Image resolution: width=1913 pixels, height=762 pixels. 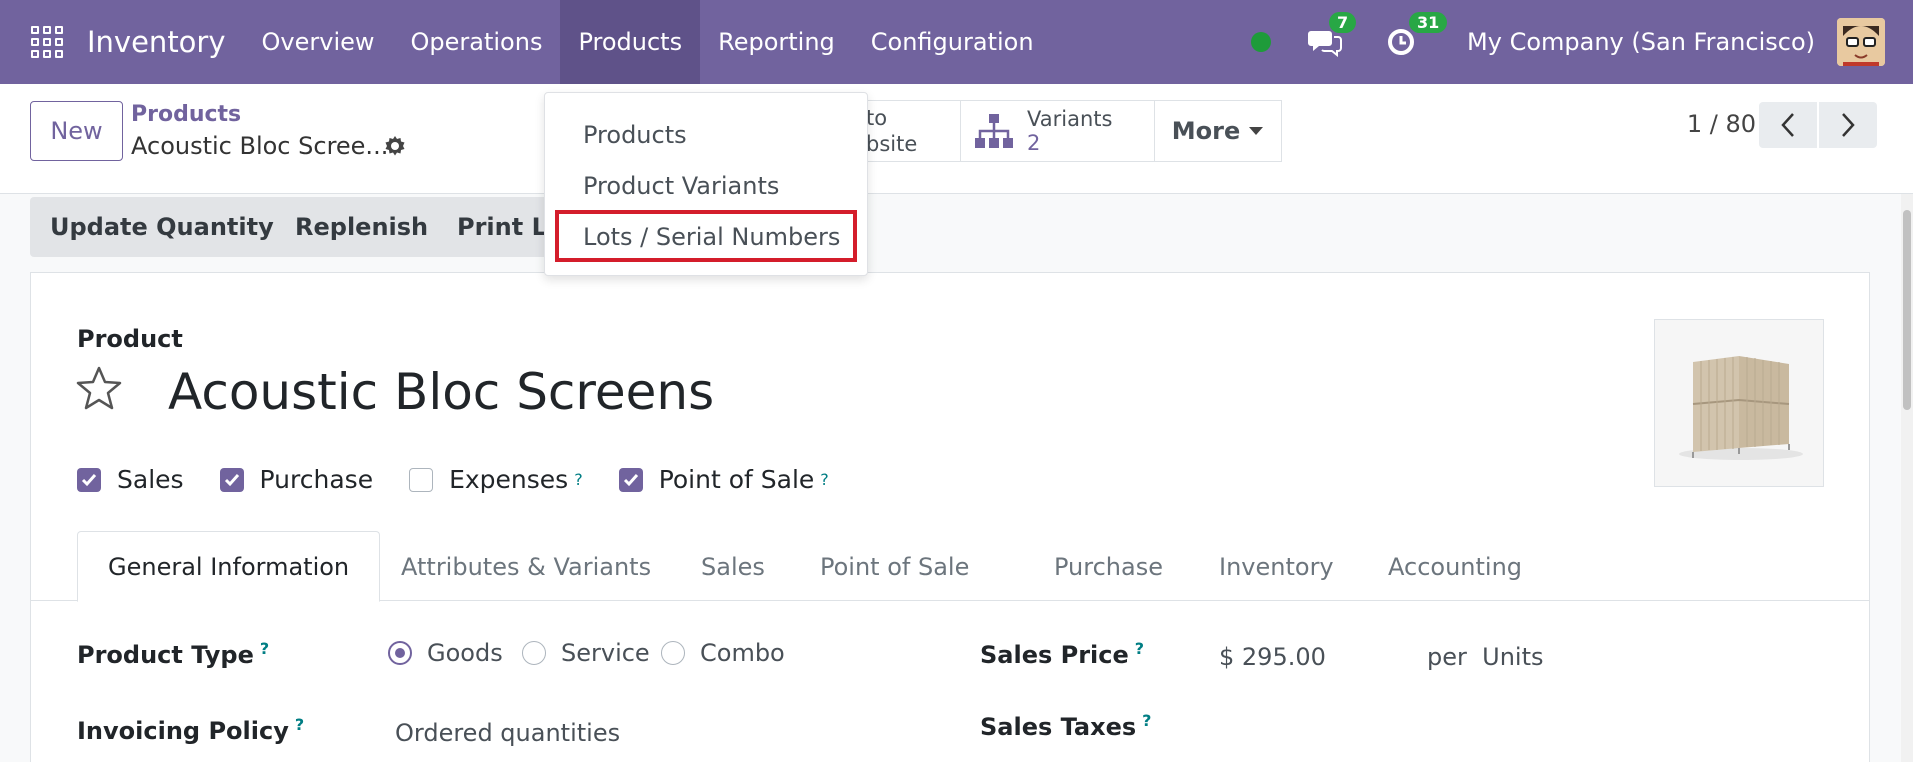 What do you see at coordinates (421, 479) in the screenshot?
I see `unchecked-box-icon` at bounding box center [421, 479].